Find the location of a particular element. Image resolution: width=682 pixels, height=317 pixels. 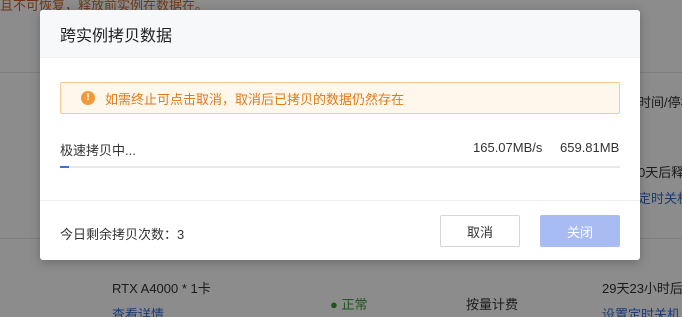

progress-fill is located at coordinates (64, 167).